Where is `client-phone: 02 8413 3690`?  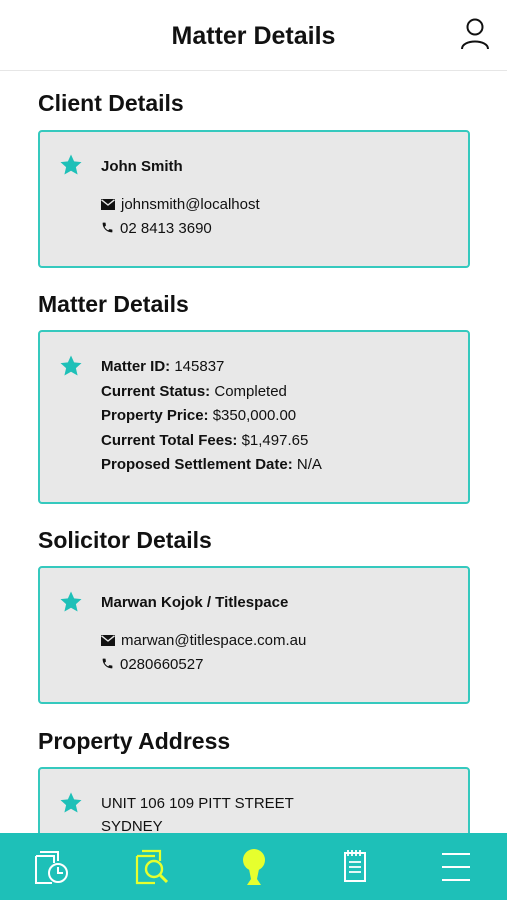 client-phone: 02 8413 3690 is located at coordinates (166, 228).